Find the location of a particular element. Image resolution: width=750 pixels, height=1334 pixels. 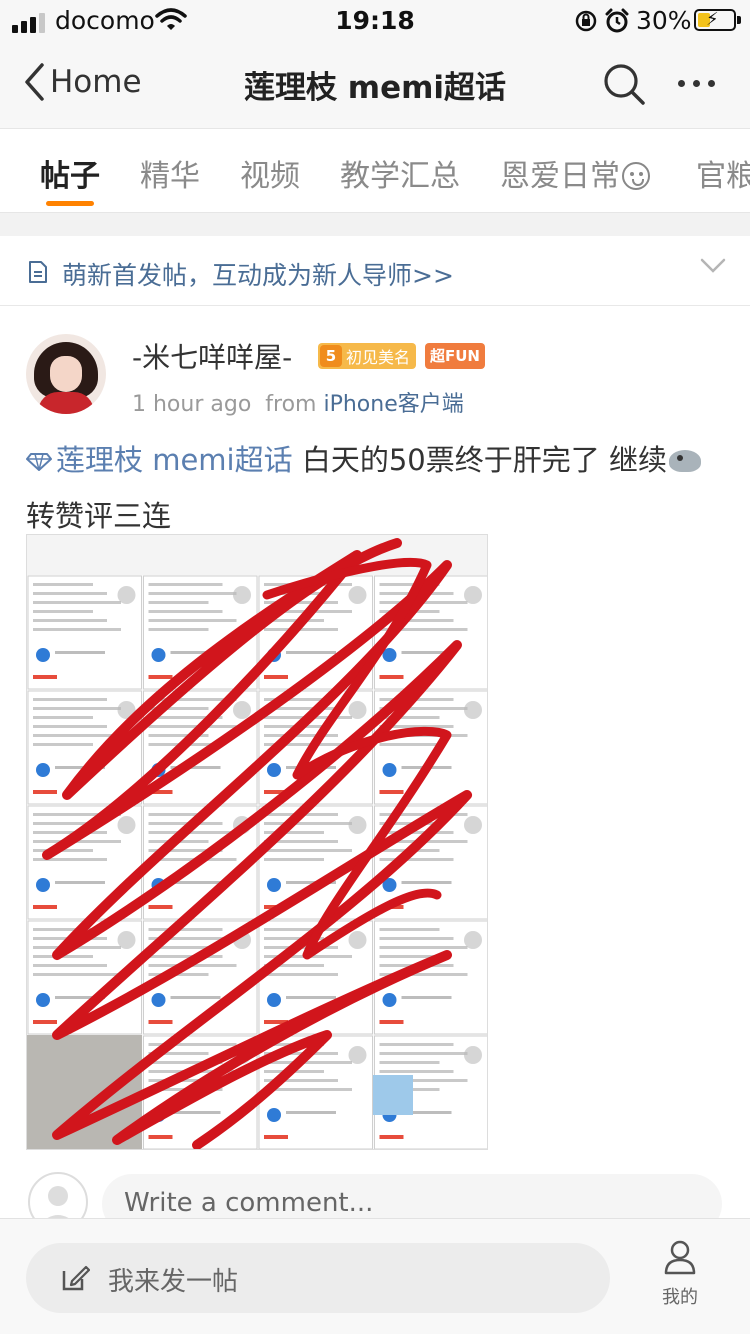

chevron-left-icon is located at coordinates (34, 82).